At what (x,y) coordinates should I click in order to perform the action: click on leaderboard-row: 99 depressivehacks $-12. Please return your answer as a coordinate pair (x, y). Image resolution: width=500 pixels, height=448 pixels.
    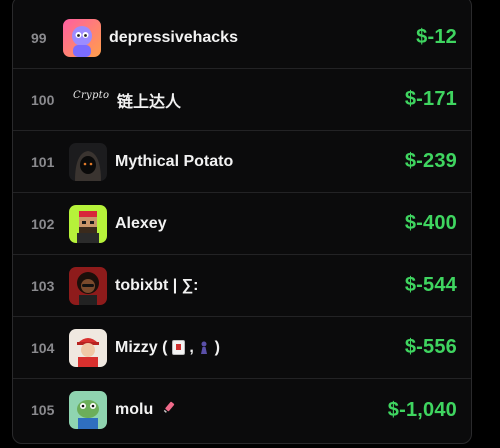
    Looking at the image, I should click on (242, 38).